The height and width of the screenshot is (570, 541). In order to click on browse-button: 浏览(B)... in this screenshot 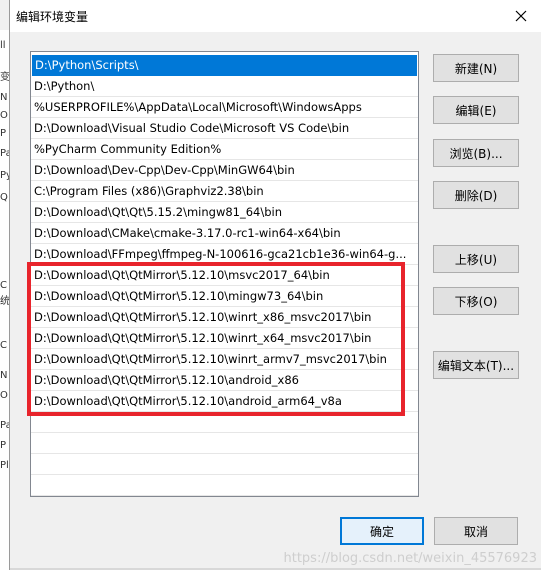, I will do `click(476, 153)`.